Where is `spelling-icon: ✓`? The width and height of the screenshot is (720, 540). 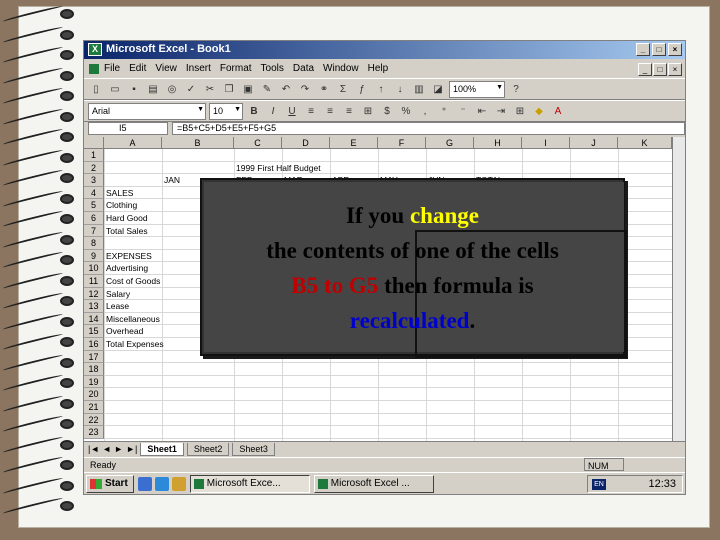 spelling-icon: ✓ is located at coordinates (191, 89).